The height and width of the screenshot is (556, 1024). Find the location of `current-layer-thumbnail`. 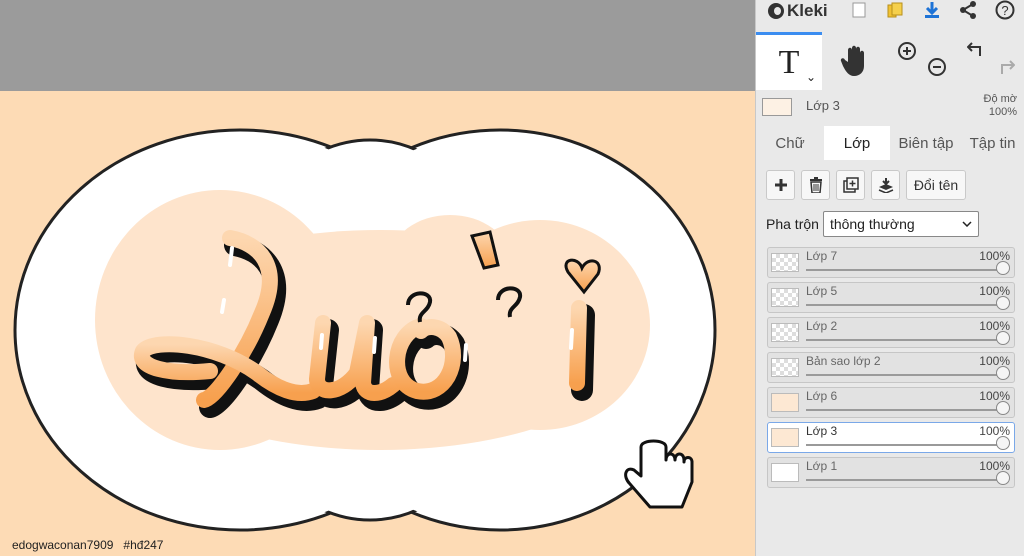

current-layer-thumbnail is located at coordinates (777, 107).